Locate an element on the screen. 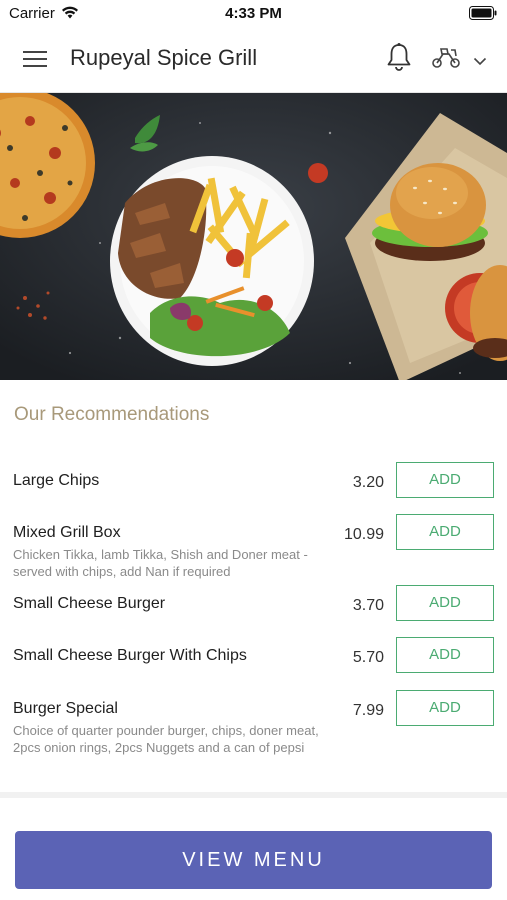 This screenshot has height=900, width=507. view-menu-button: VIEW MENU is located at coordinates (253, 860).